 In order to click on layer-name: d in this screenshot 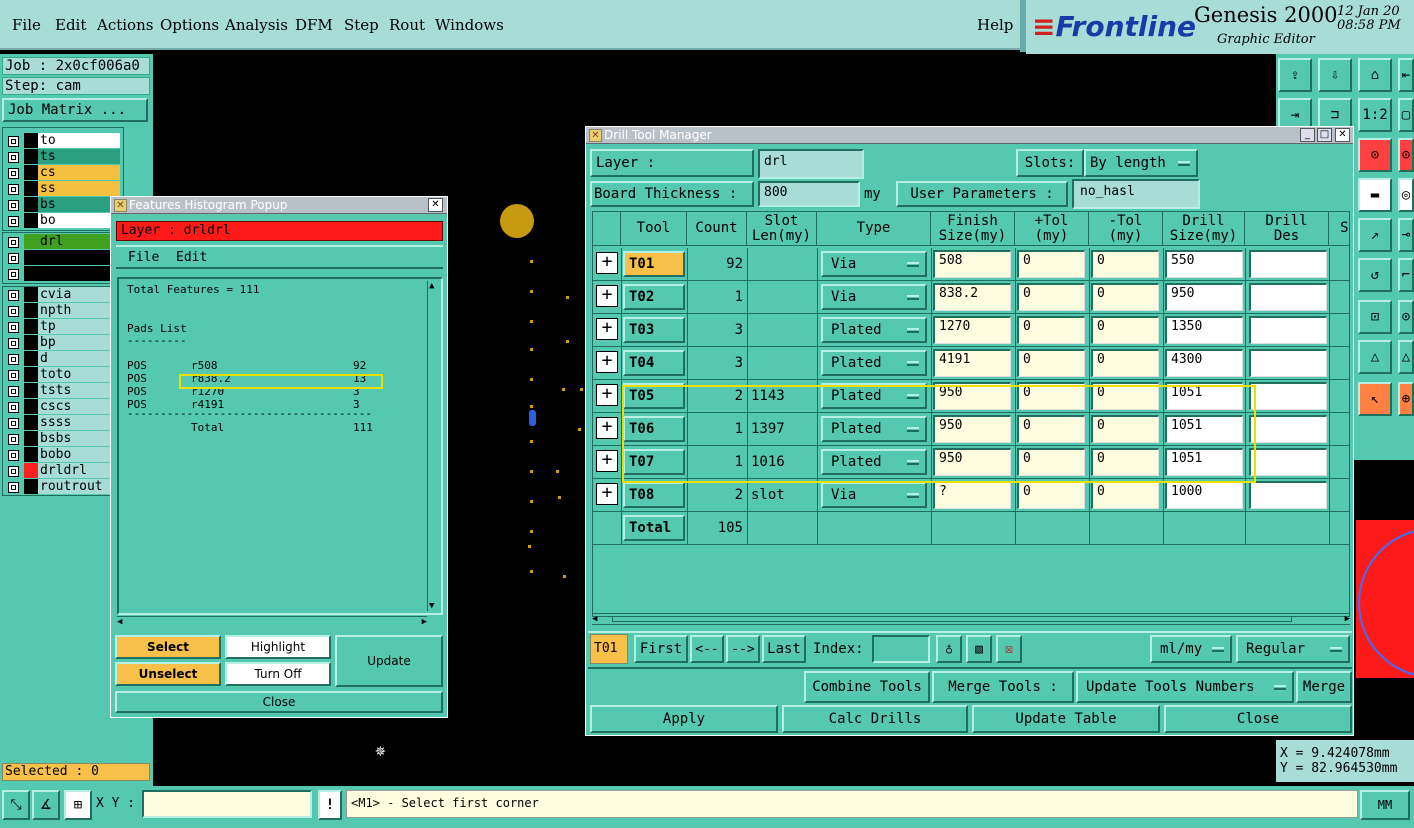, I will do `click(79, 358)`.